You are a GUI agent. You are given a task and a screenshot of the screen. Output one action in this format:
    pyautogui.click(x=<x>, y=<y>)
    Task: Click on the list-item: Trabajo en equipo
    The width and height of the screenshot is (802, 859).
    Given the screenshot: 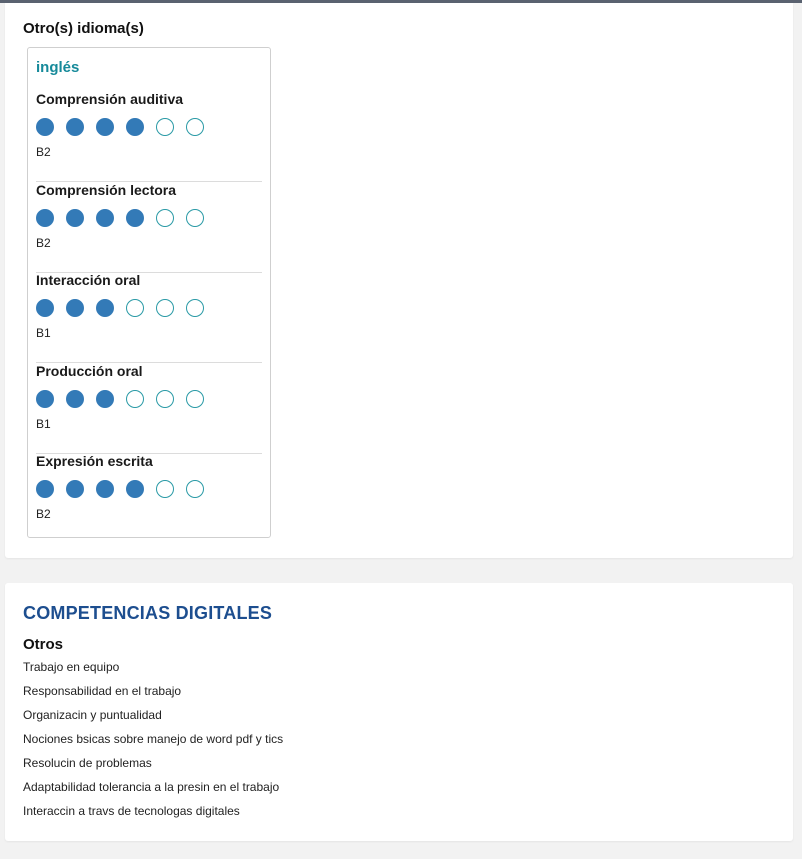 What is the action you would take?
    pyautogui.click(x=71, y=667)
    